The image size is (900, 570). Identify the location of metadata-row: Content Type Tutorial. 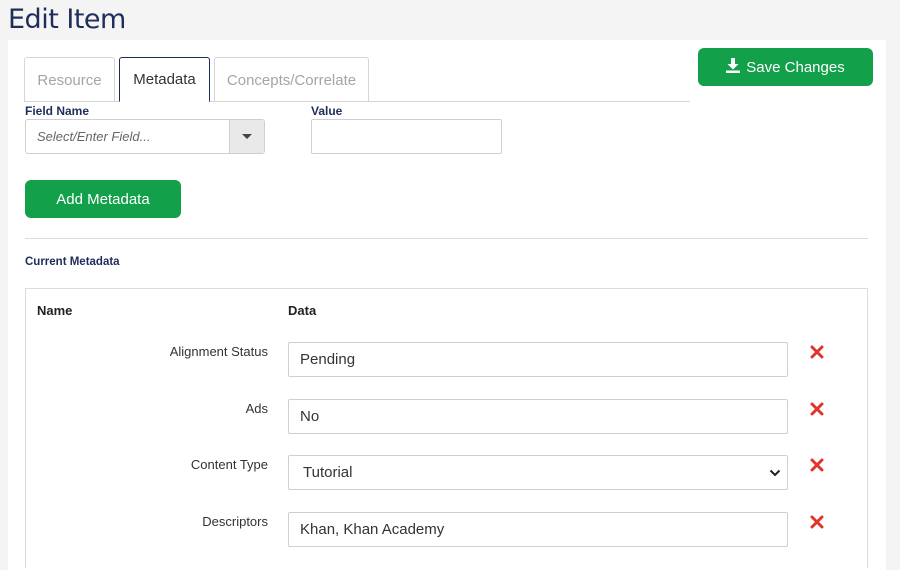
(447, 473).